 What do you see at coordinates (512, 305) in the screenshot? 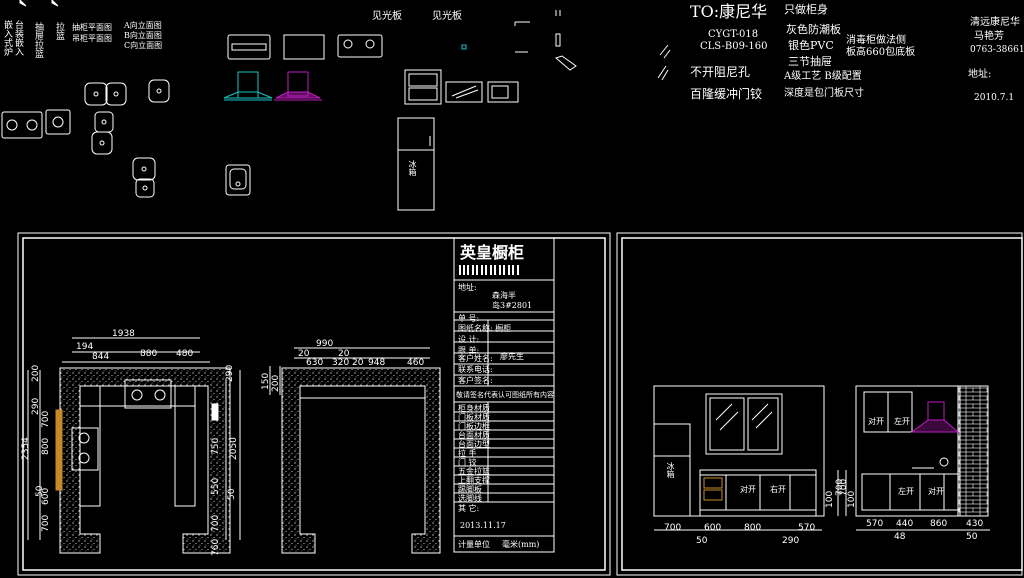
I see `tb-address-2: 岛3#2801` at bounding box center [512, 305].